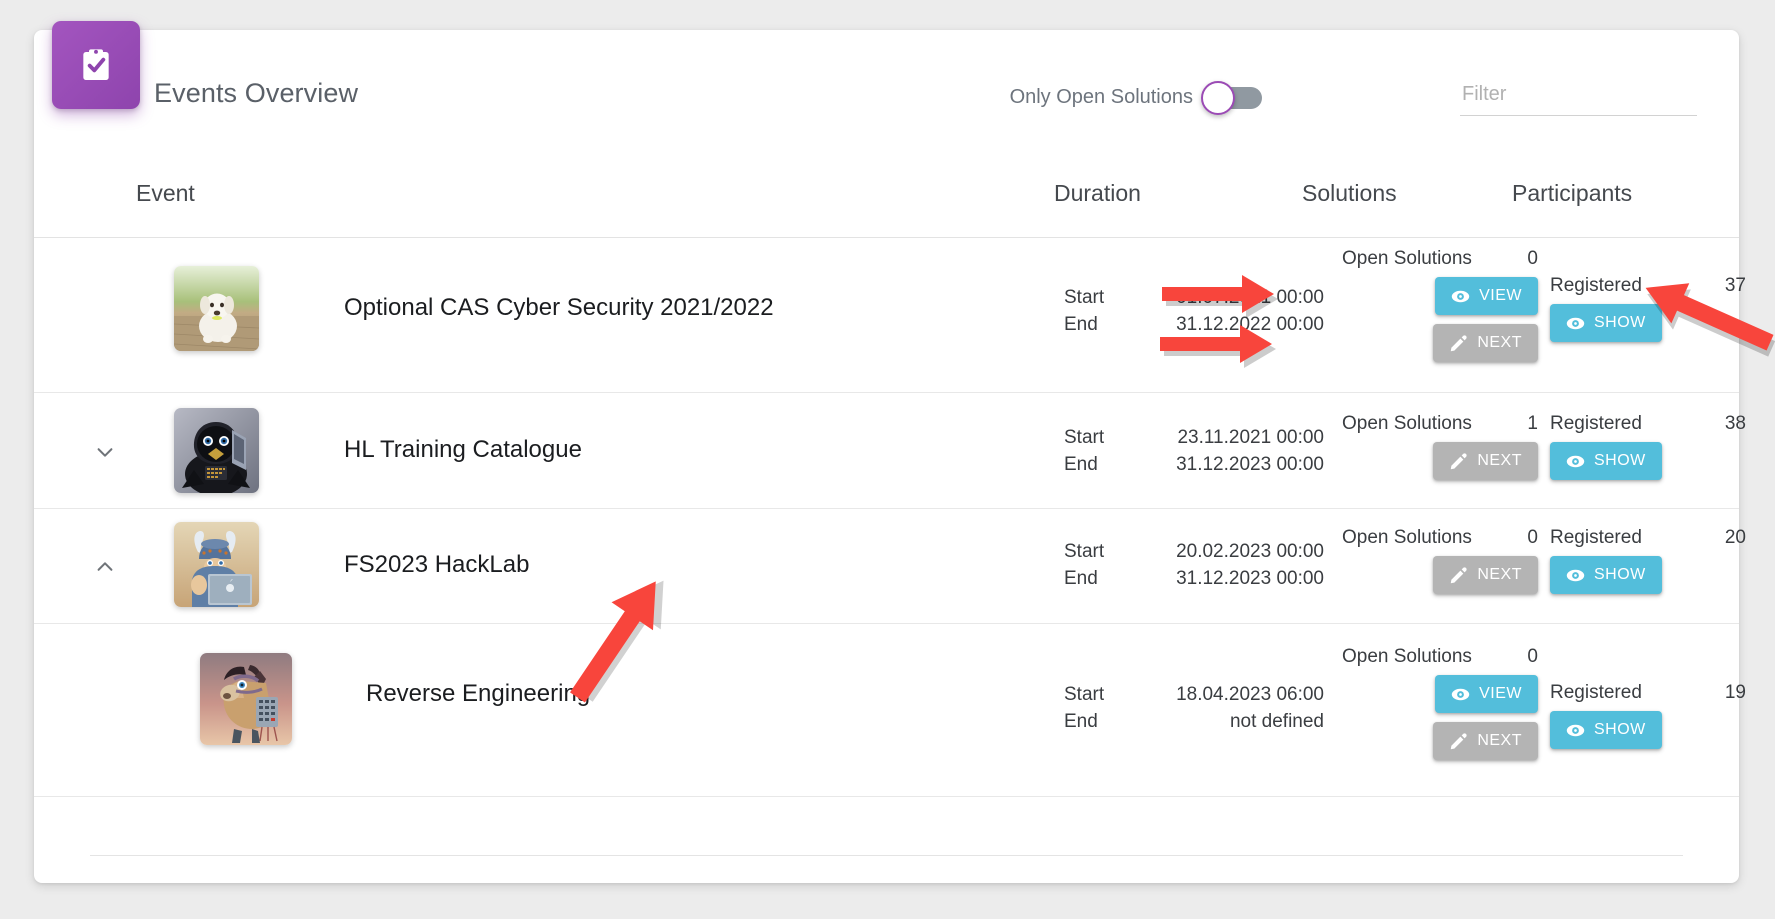  I want to click on column-header-event: Event, so click(165, 193).